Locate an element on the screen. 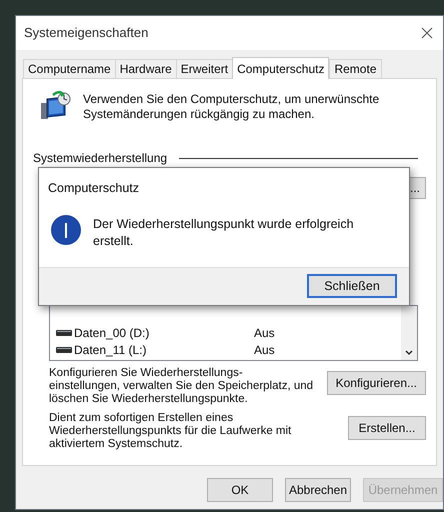 This screenshot has width=444, height=512. dialog-button: Abbrechen is located at coordinates (318, 490).